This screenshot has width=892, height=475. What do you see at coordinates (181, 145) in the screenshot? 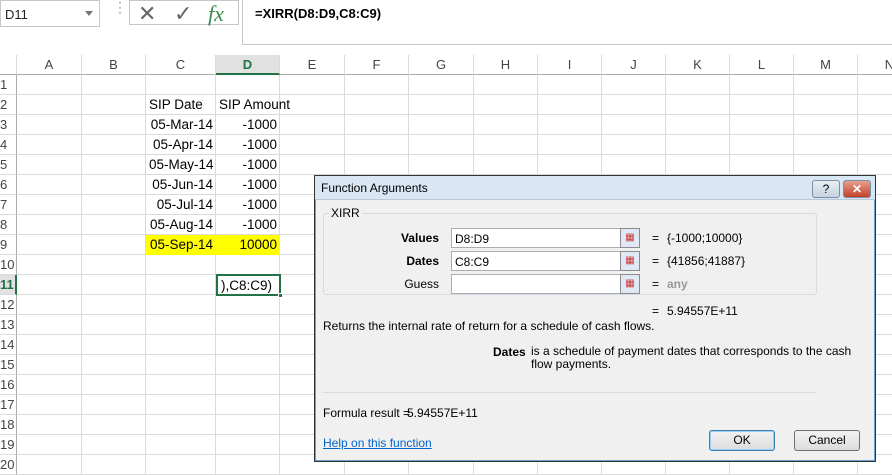
I see `cell-c4: 05-Apr-14` at bounding box center [181, 145].